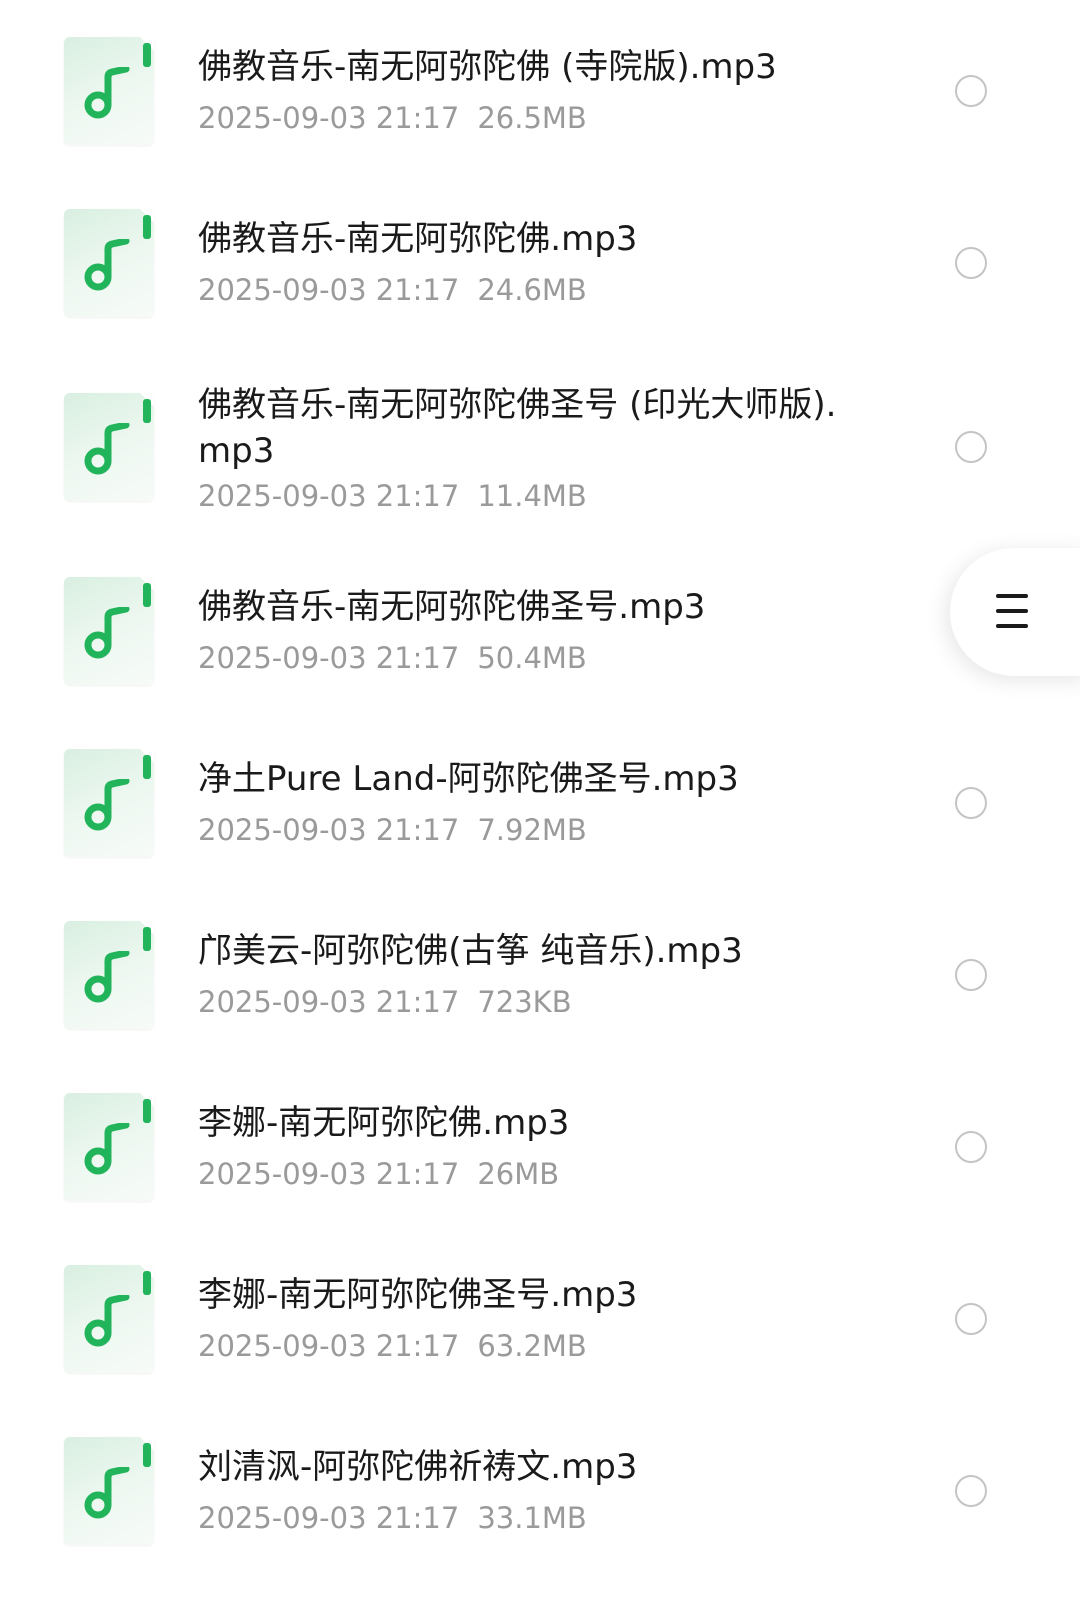  What do you see at coordinates (418, 239) in the screenshot?
I see `file-name: 佛教音乐-南无阿弥陀佛.mp3` at bounding box center [418, 239].